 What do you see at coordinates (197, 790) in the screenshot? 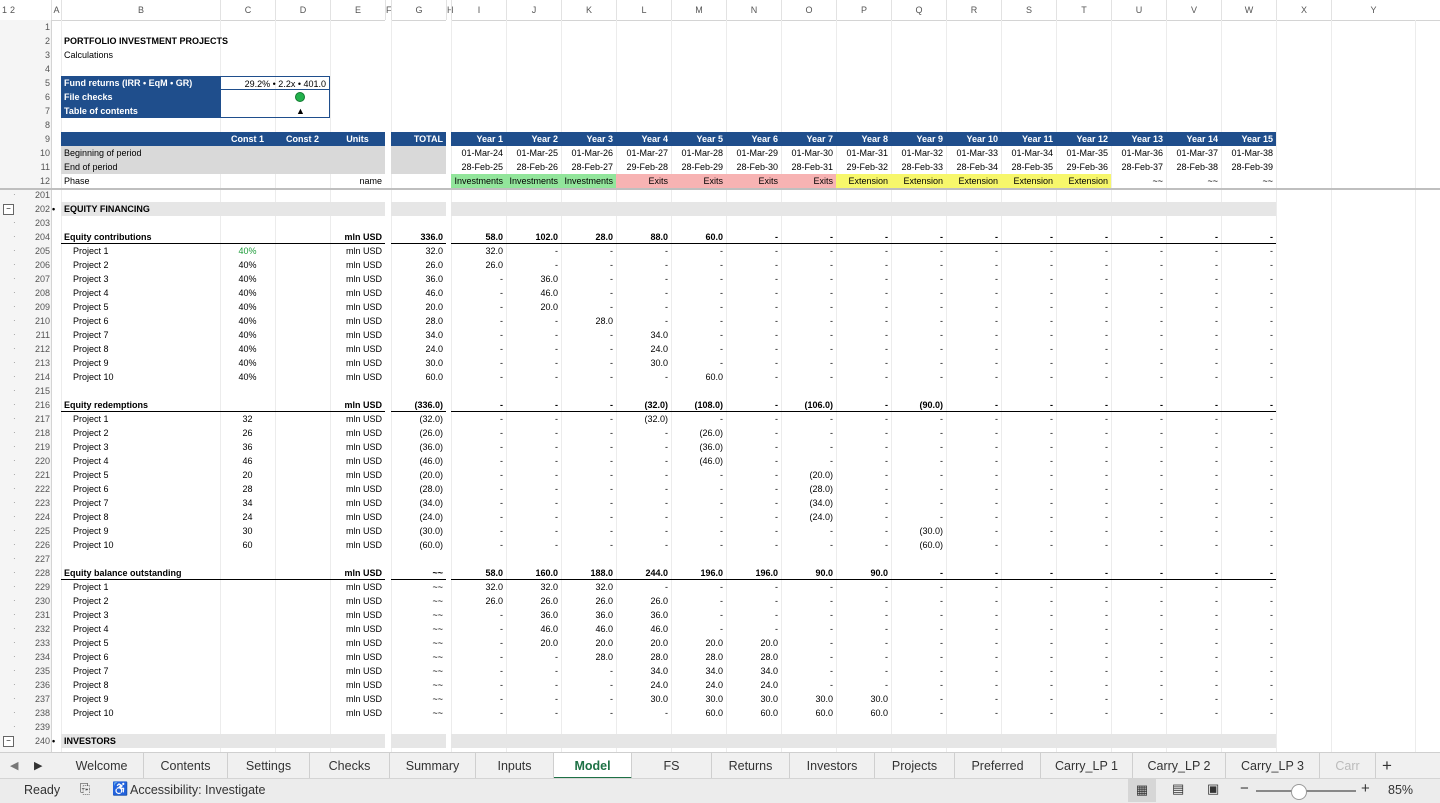
I see `accessibility-status: Accessibility: Investigate` at bounding box center [197, 790].